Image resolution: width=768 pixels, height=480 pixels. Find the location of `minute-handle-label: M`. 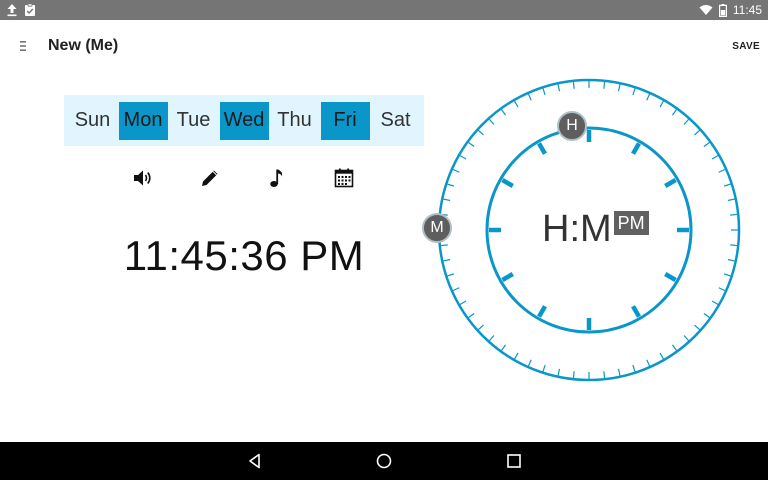

minute-handle-label: M is located at coordinates (437, 227).